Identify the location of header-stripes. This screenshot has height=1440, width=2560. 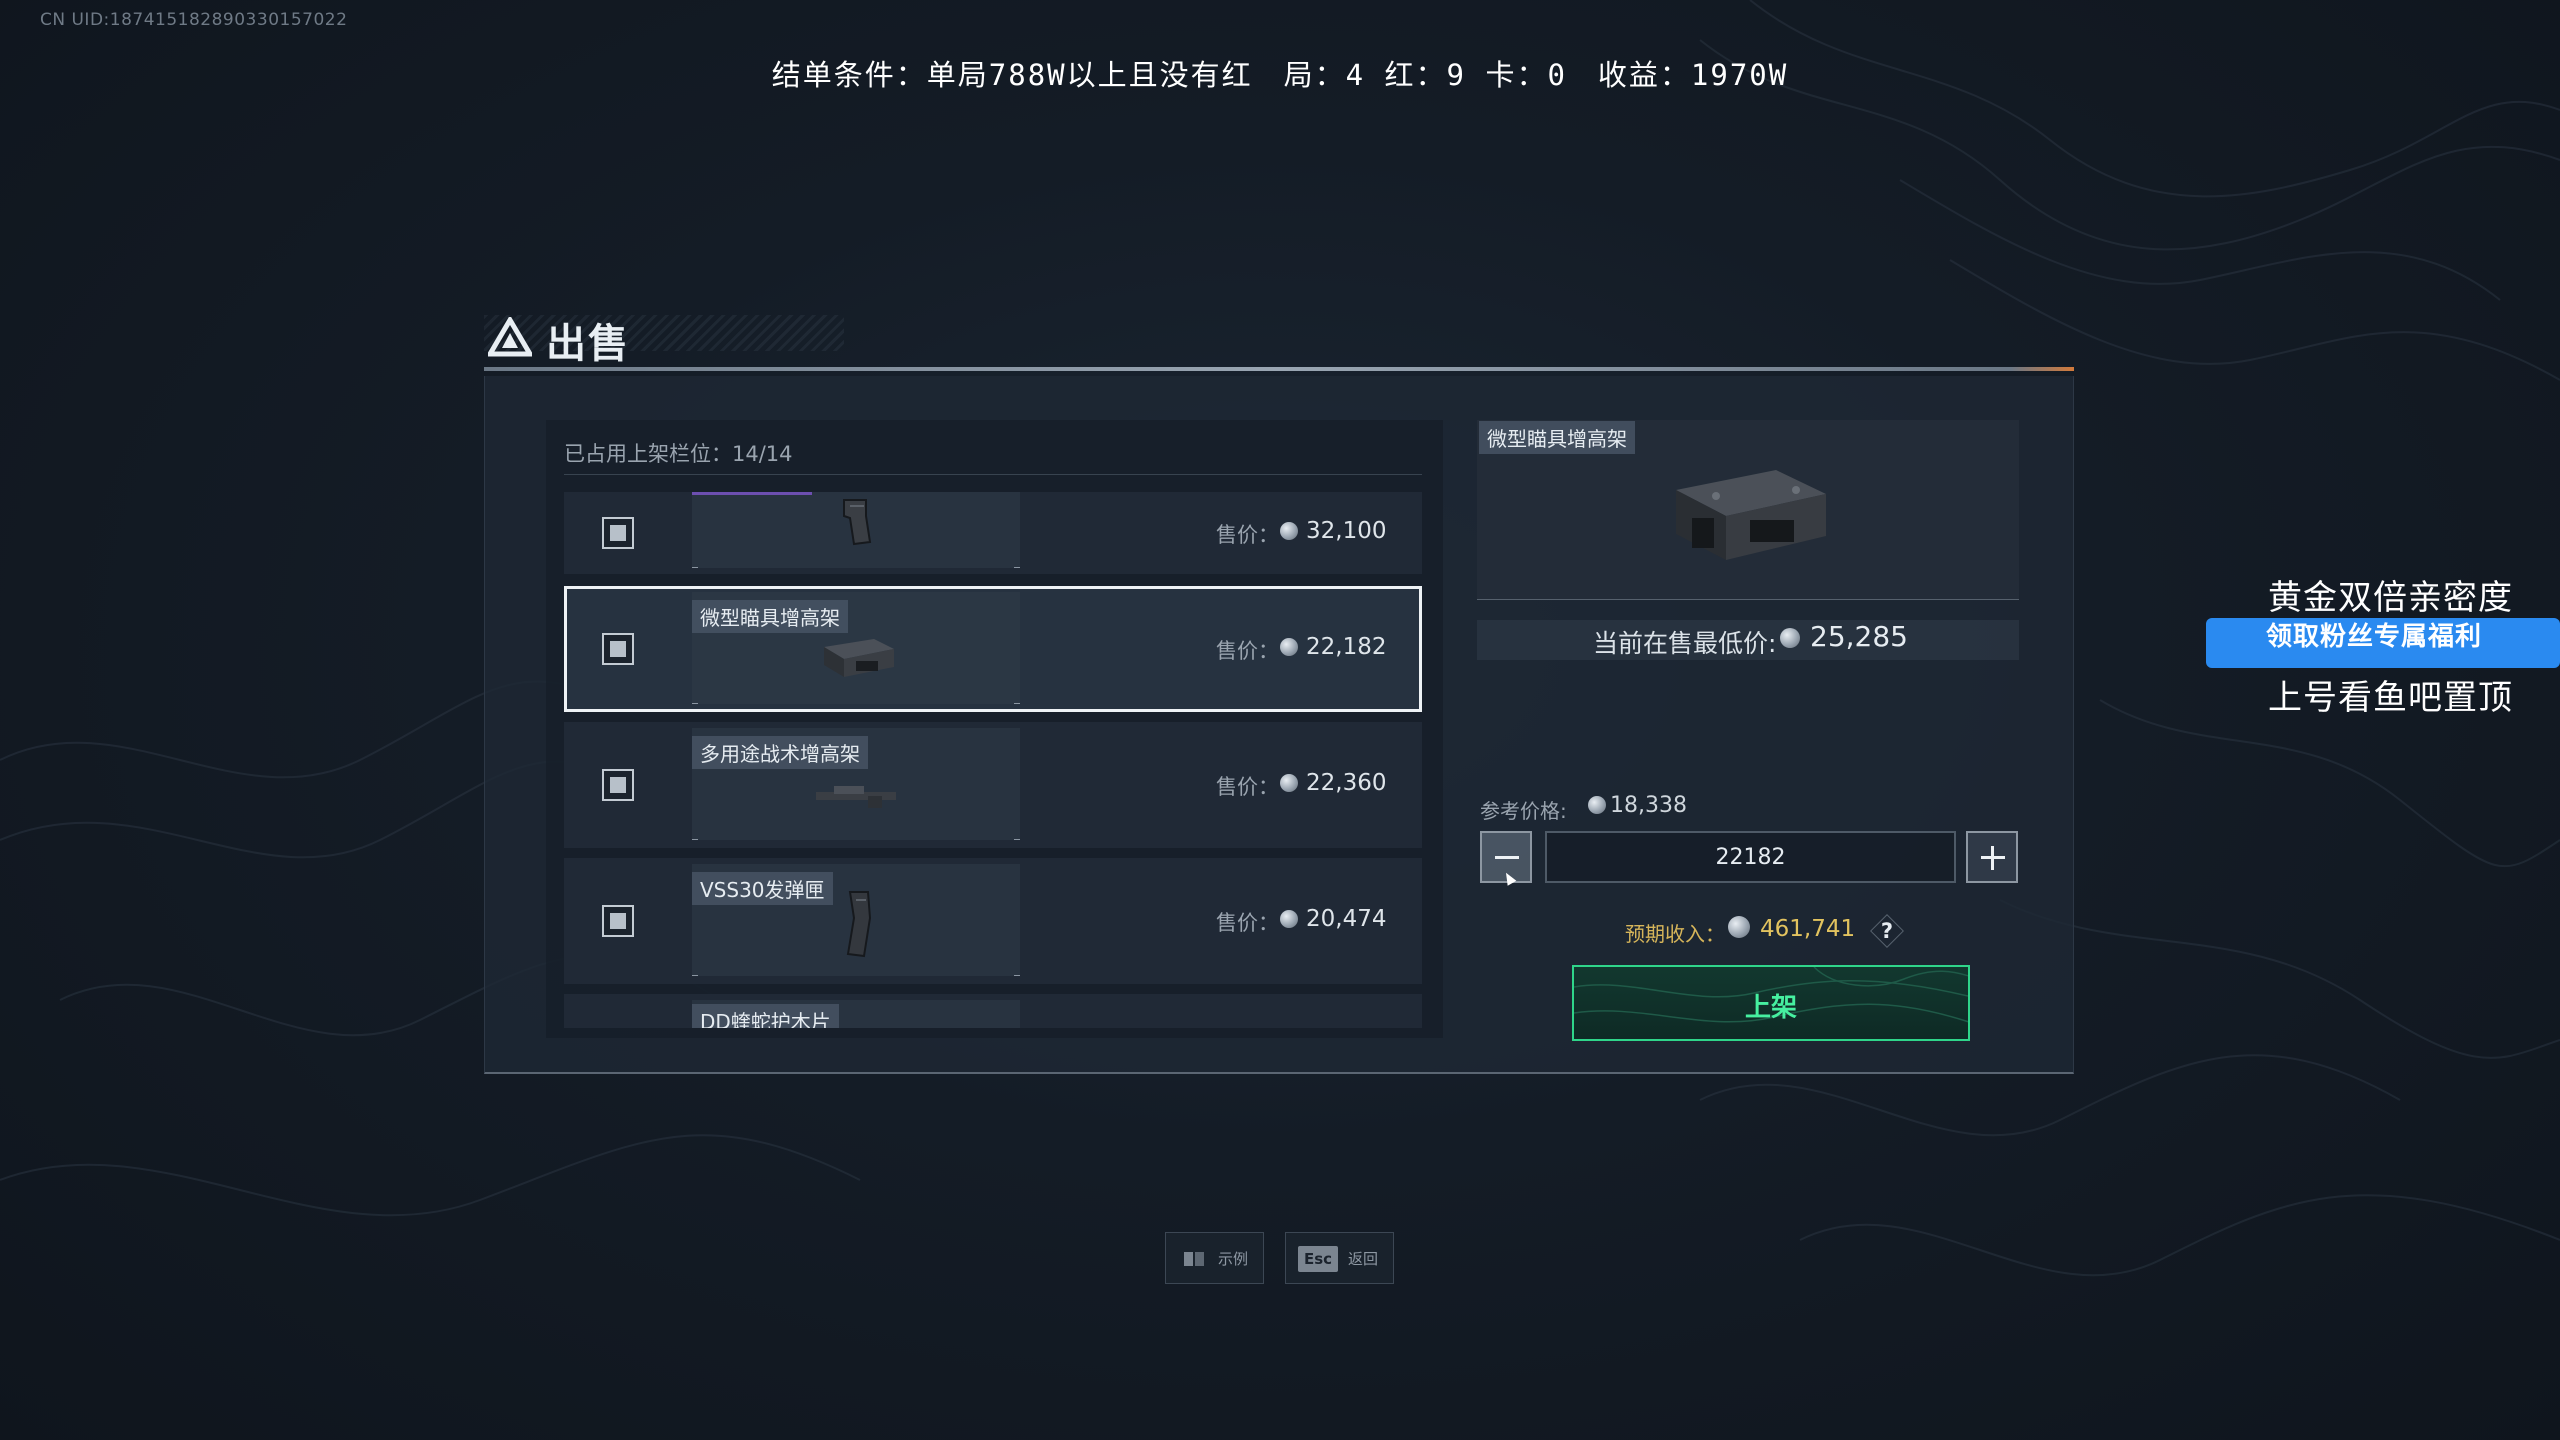
(664, 333).